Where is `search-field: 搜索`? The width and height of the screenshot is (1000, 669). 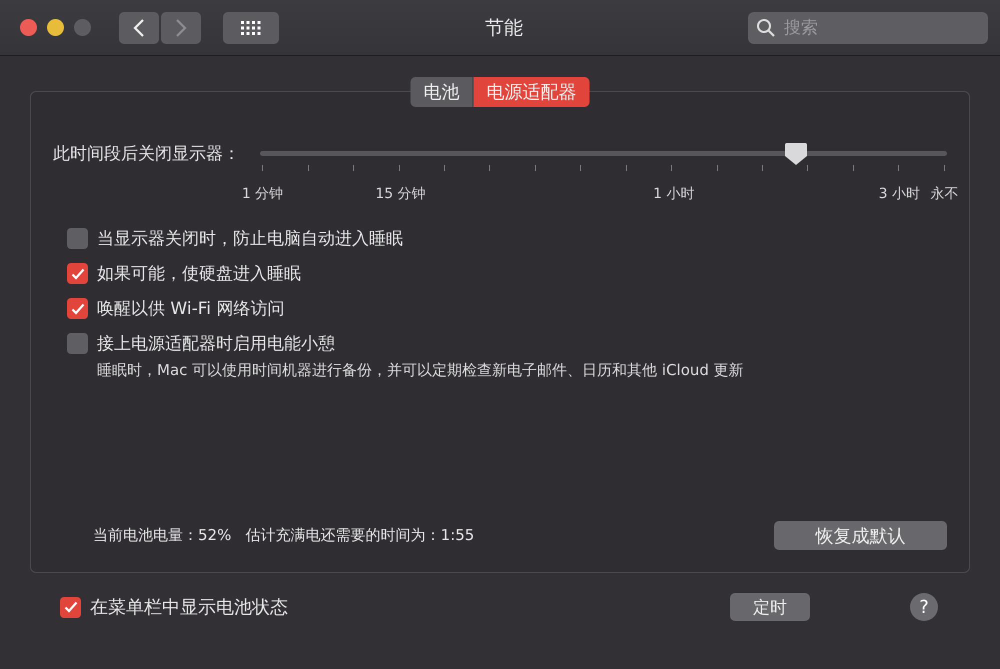
search-field: 搜索 is located at coordinates (868, 28).